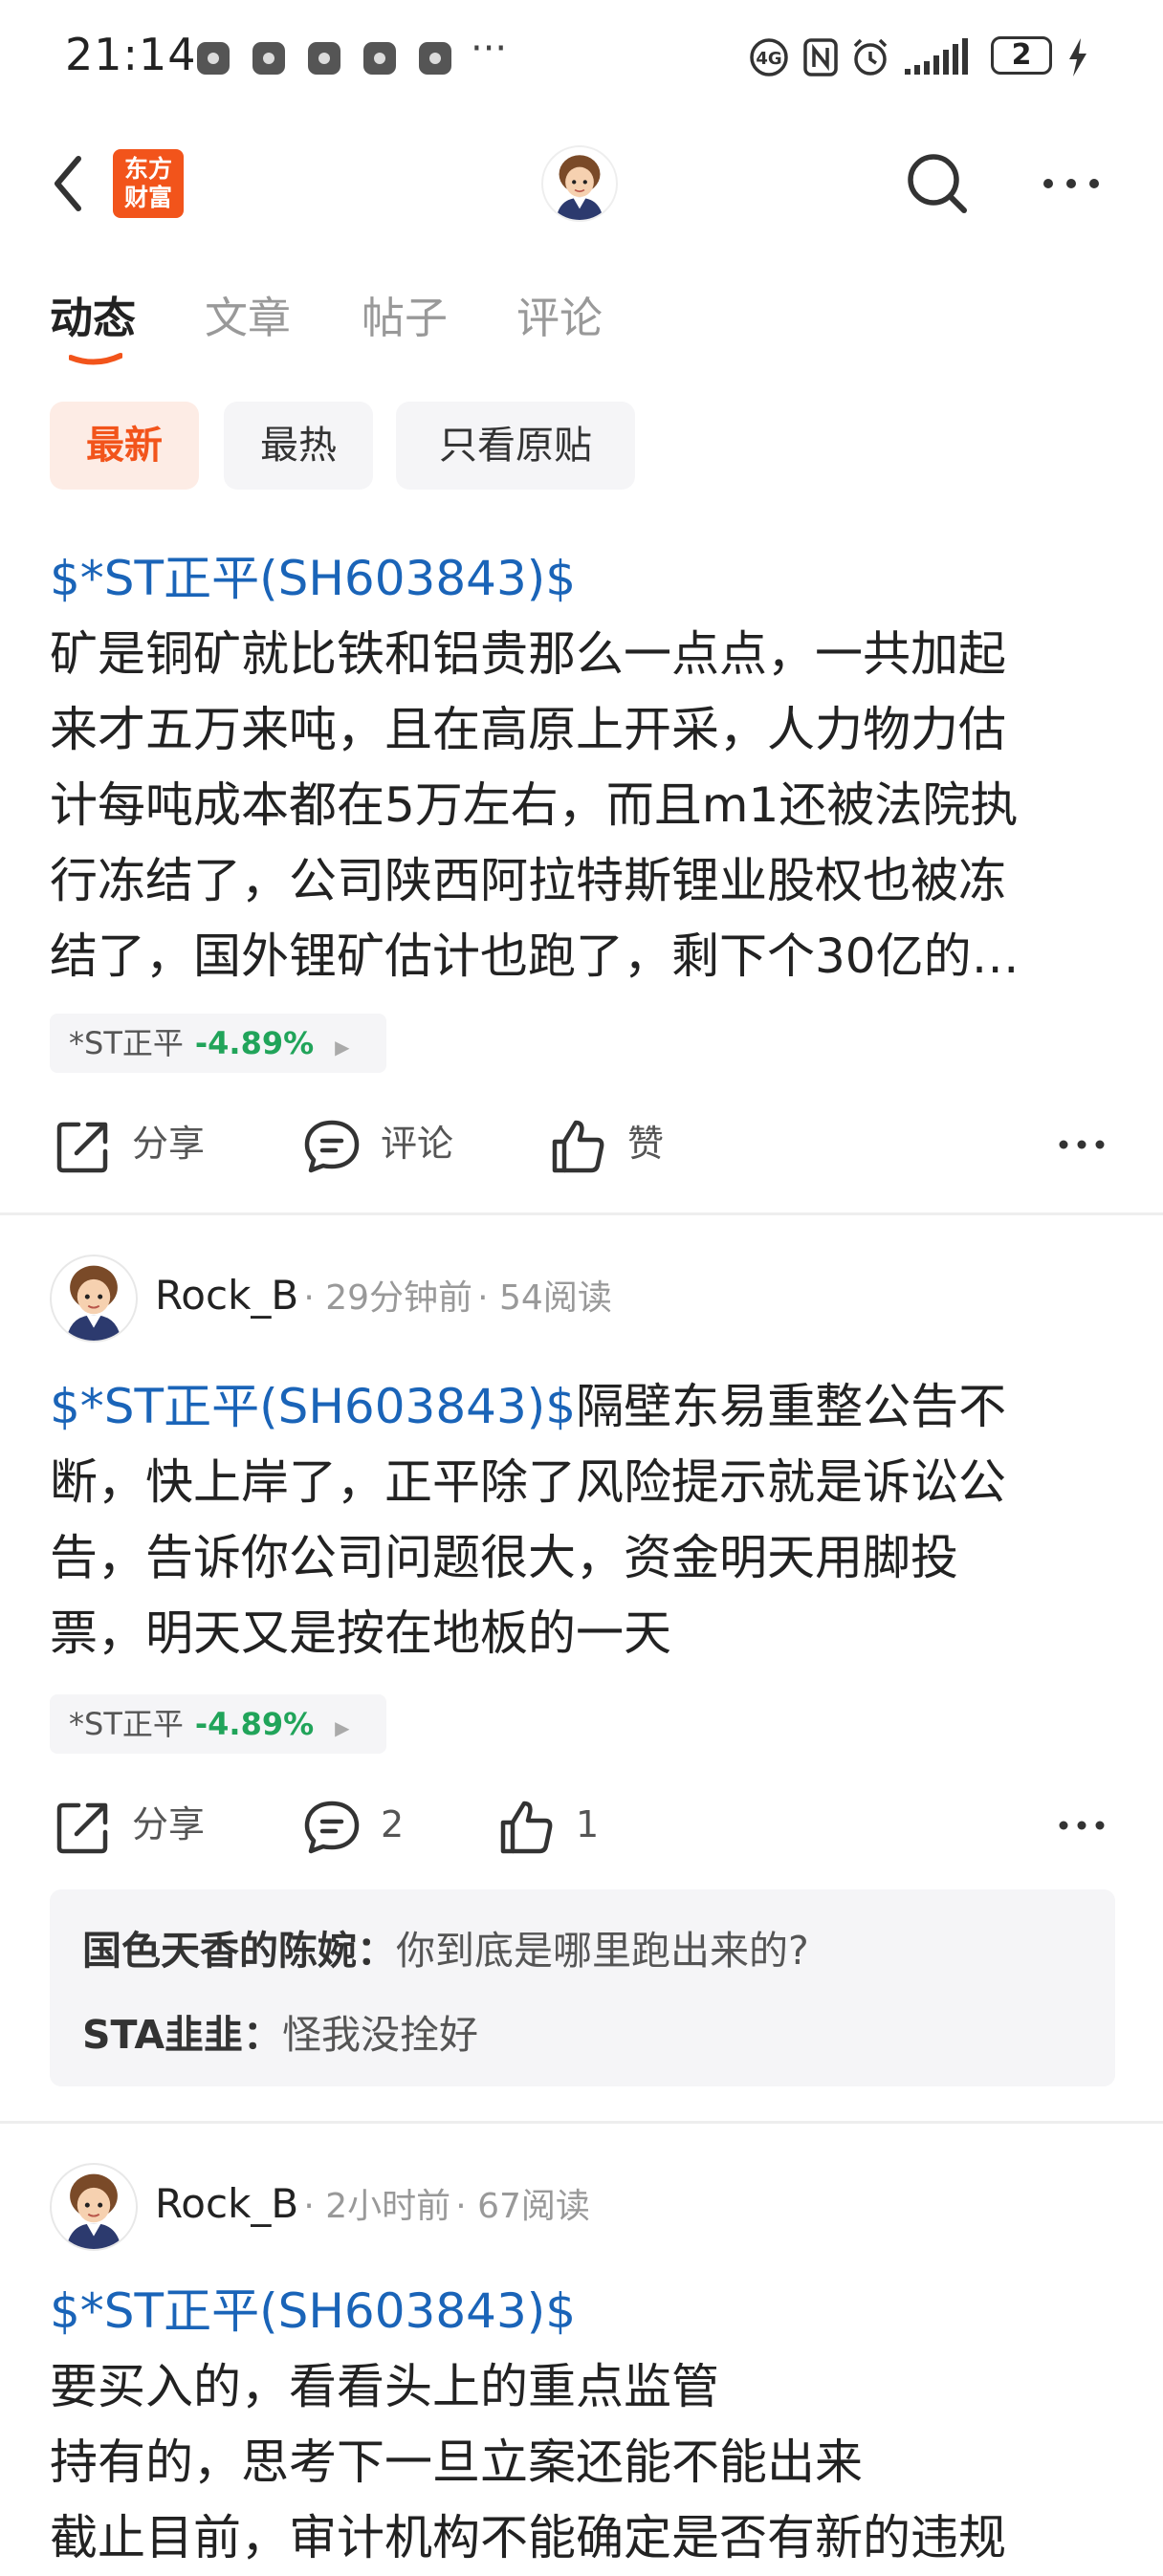 This screenshot has height=2576, width=1163. I want to click on signal-icon, so click(936, 56).